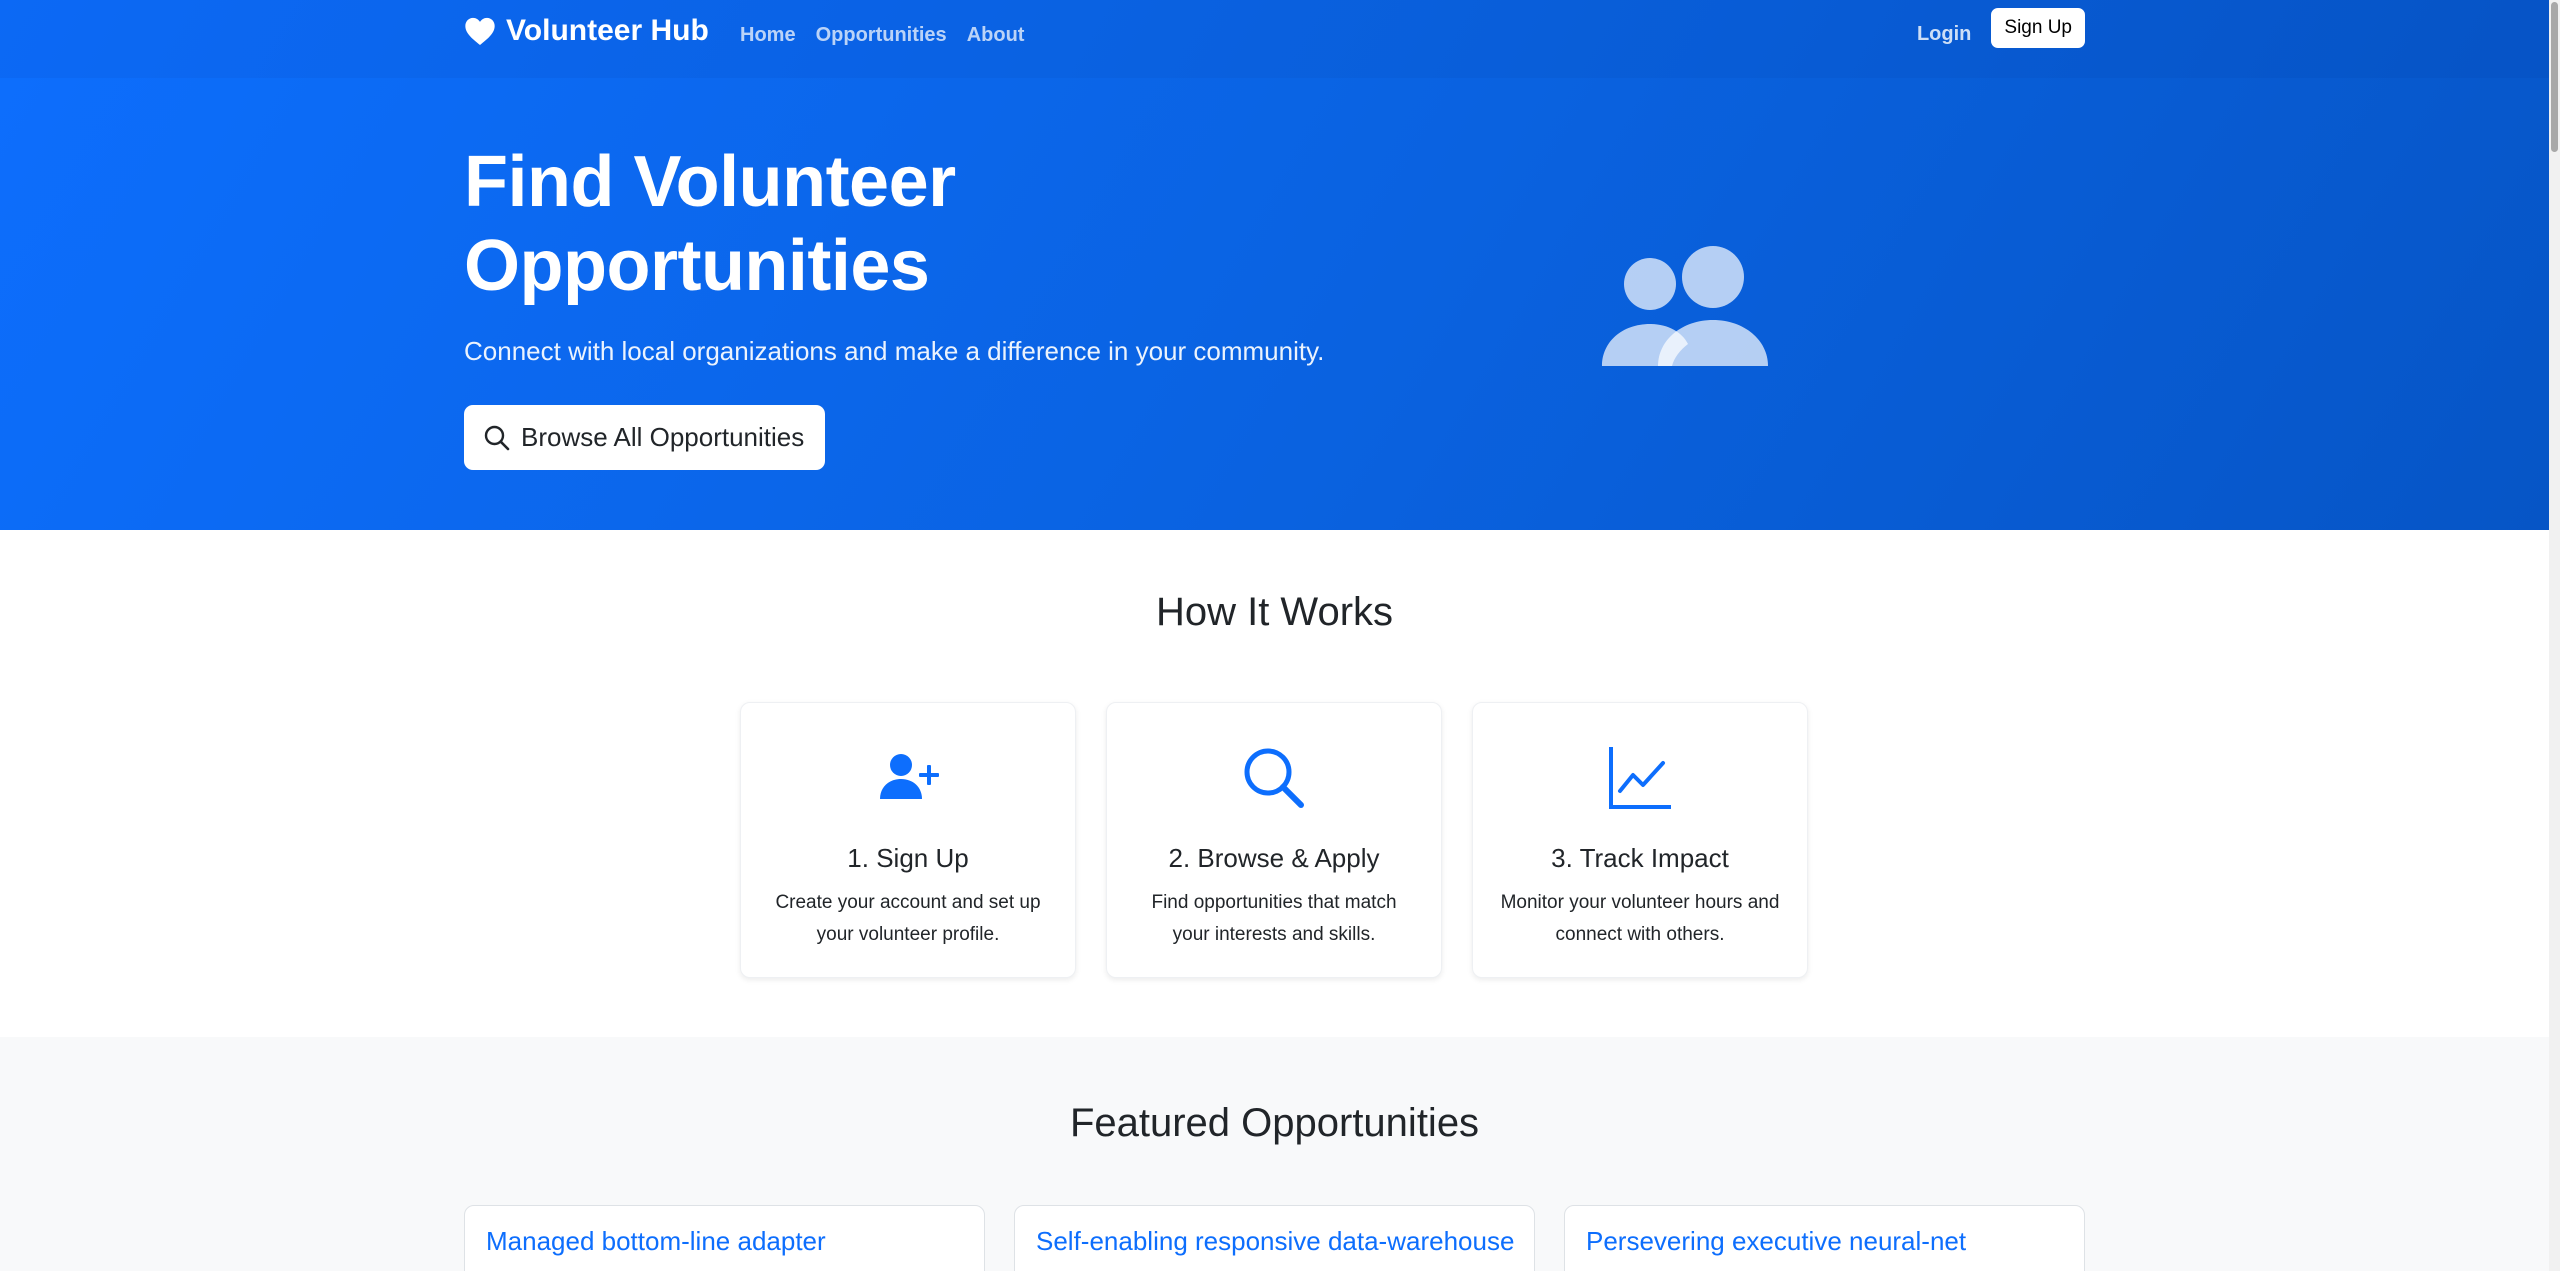  I want to click on step-title: 3. Track Impact, so click(1640, 858).